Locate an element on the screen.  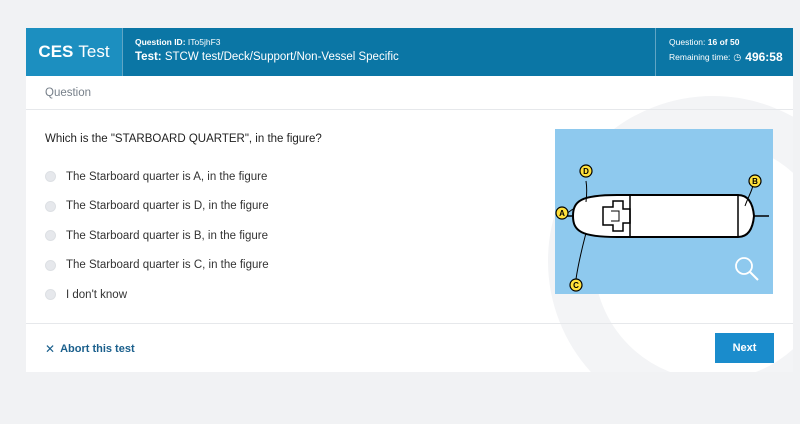
answer-option: I don't know is located at coordinates (157, 295).